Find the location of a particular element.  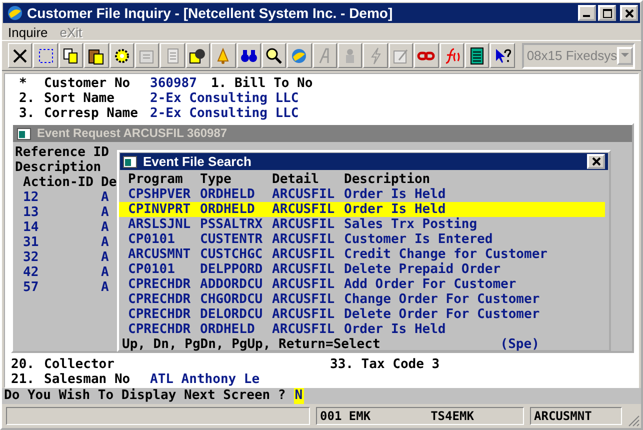

minimize-button is located at coordinates (587, 13).